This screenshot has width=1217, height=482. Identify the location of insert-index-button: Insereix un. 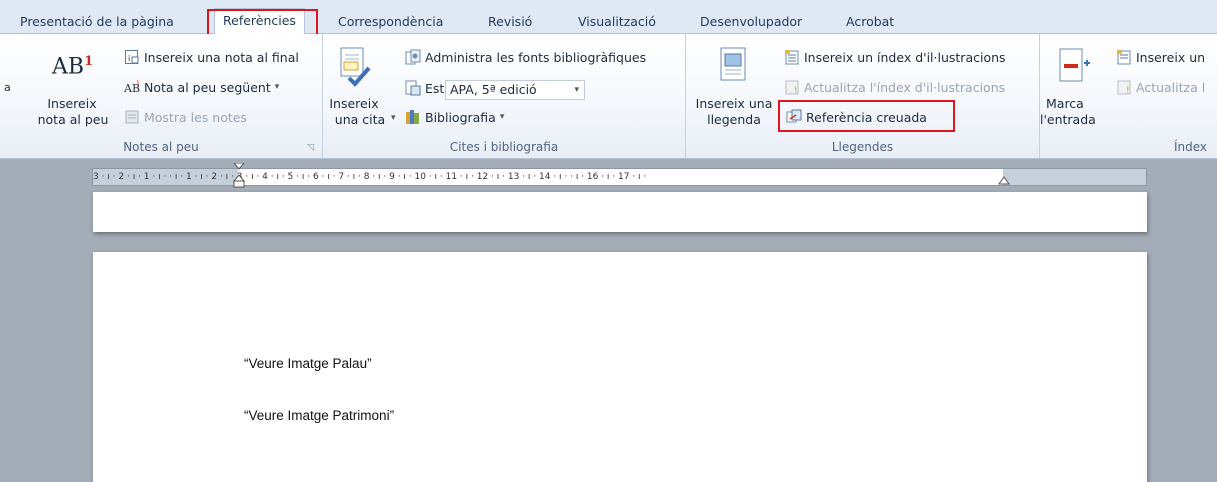
(1160, 57).